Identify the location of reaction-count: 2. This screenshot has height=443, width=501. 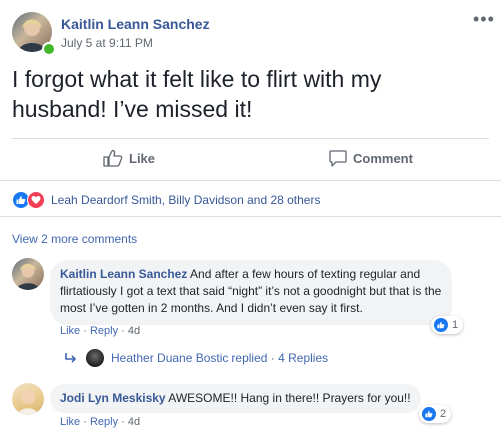
(443, 414).